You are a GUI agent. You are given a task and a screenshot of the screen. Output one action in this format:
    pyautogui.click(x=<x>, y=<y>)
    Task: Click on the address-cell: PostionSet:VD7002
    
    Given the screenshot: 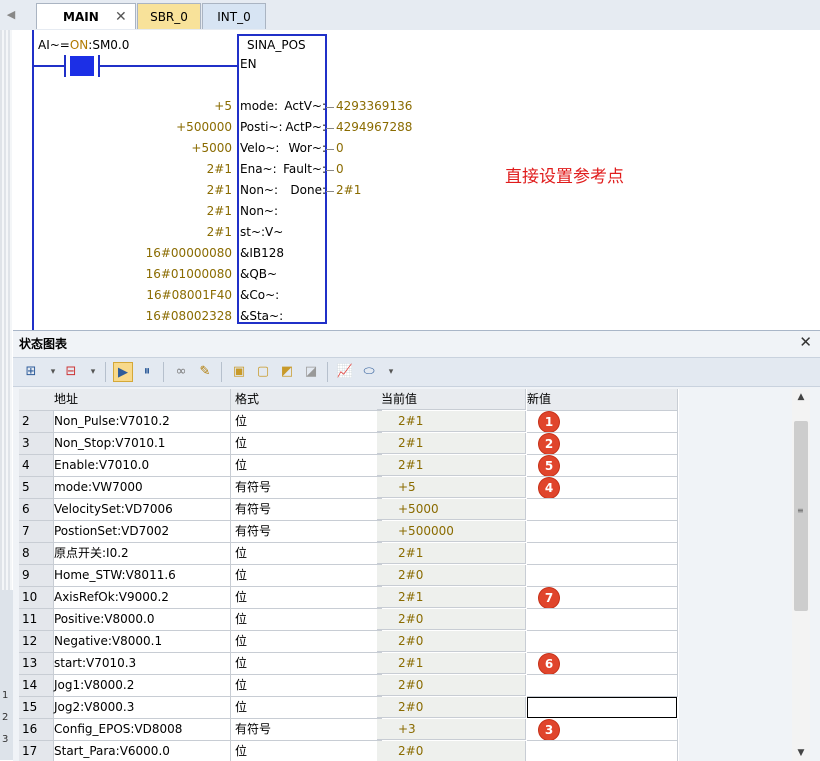 What is the action you would take?
    pyautogui.click(x=141, y=532)
    